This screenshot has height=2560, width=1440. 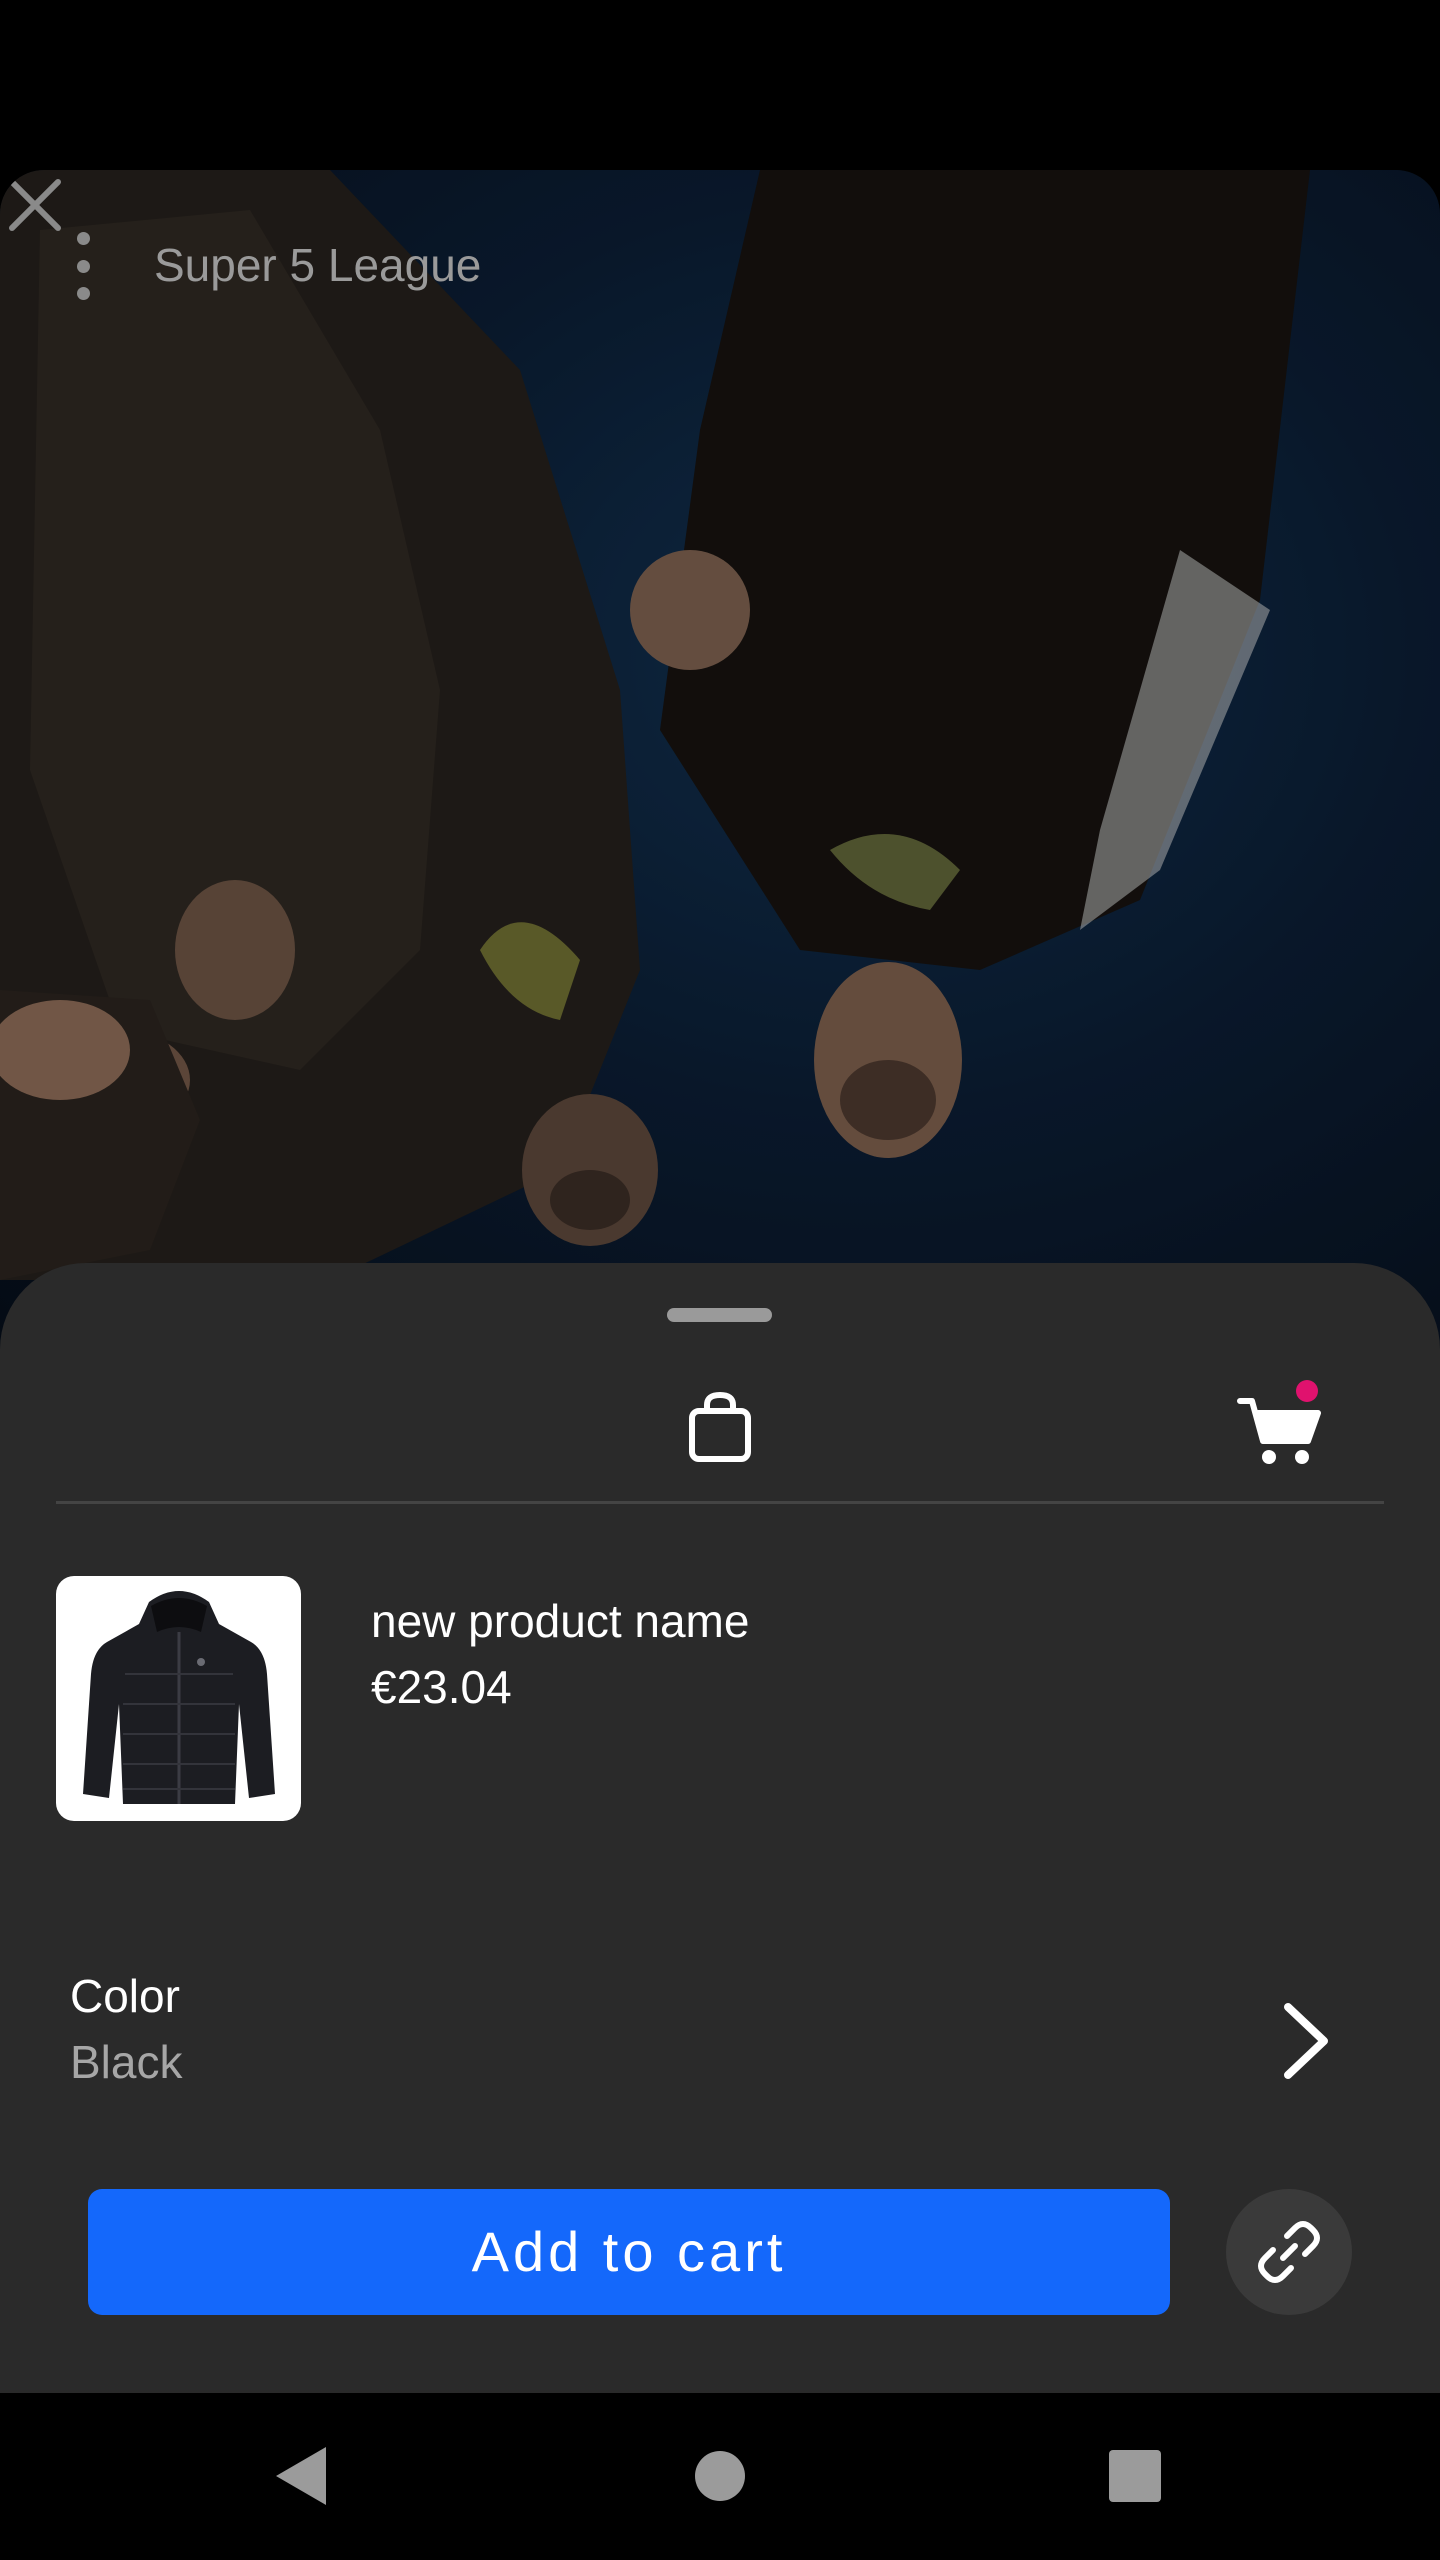 I want to click on cart-icon, so click(x=1281, y=1431).